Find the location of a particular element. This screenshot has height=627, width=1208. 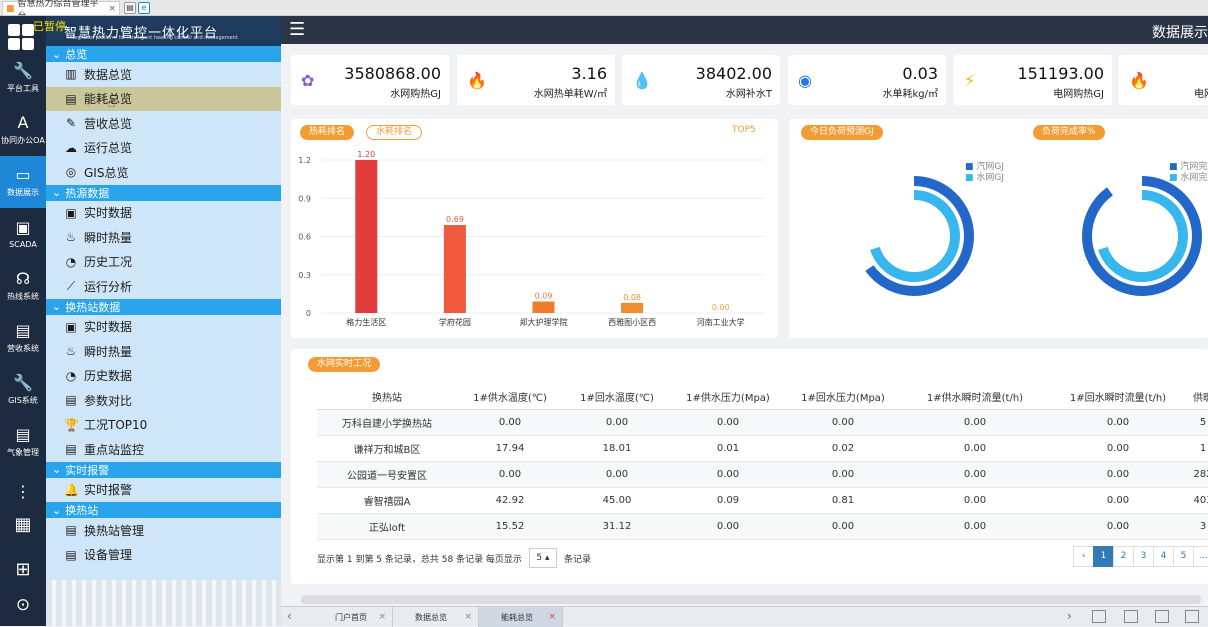

rail-item-scada: ▣ SCADA is located at coordinates (23, 234).